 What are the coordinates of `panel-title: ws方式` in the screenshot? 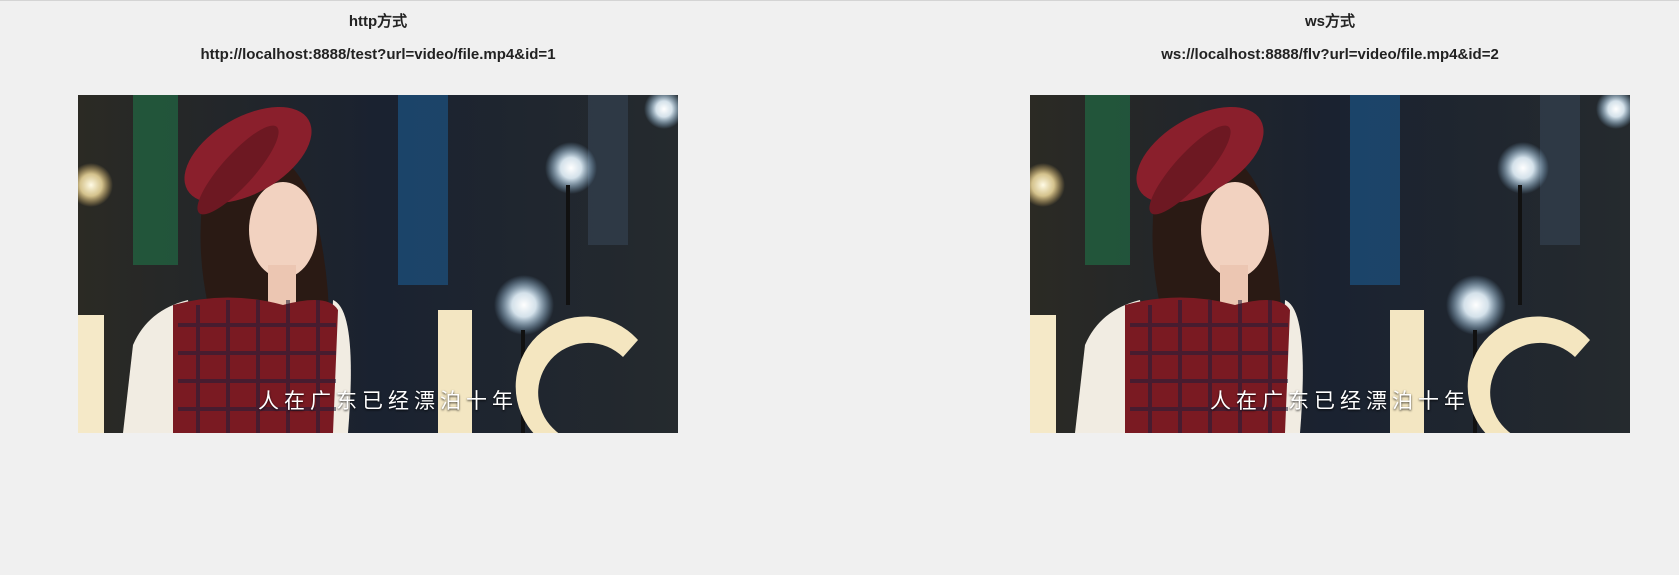 It's located at (1329, 21).